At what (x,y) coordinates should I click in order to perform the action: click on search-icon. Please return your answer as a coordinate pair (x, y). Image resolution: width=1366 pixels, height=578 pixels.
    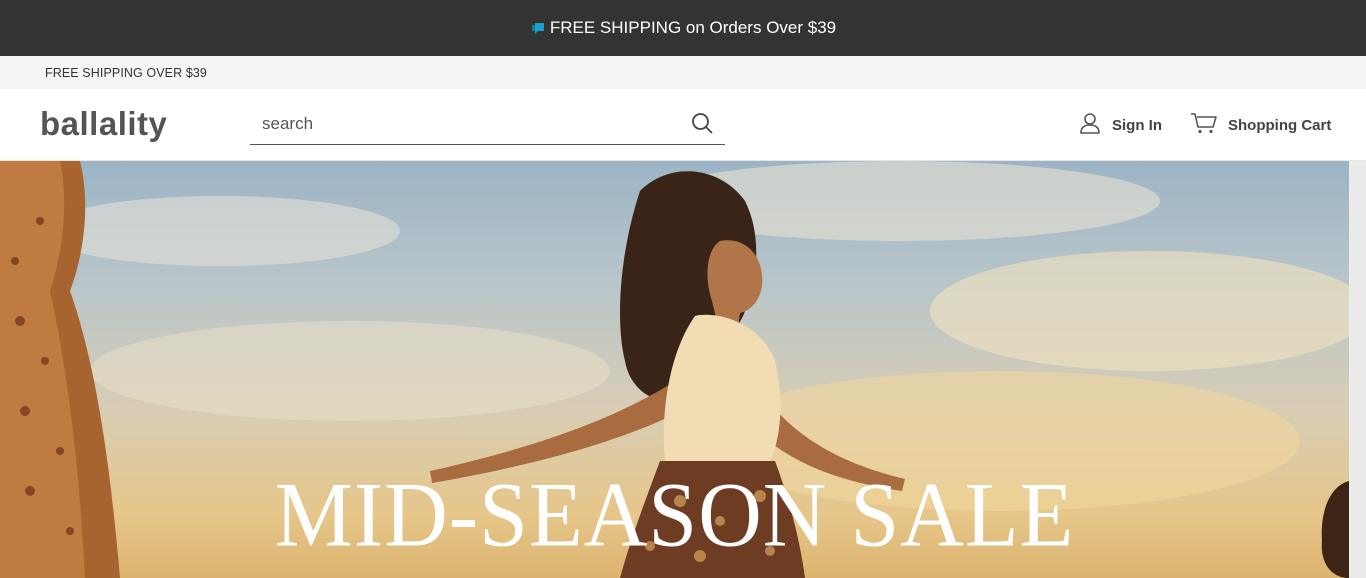
    Looking at the image, I should click on (702, 125).